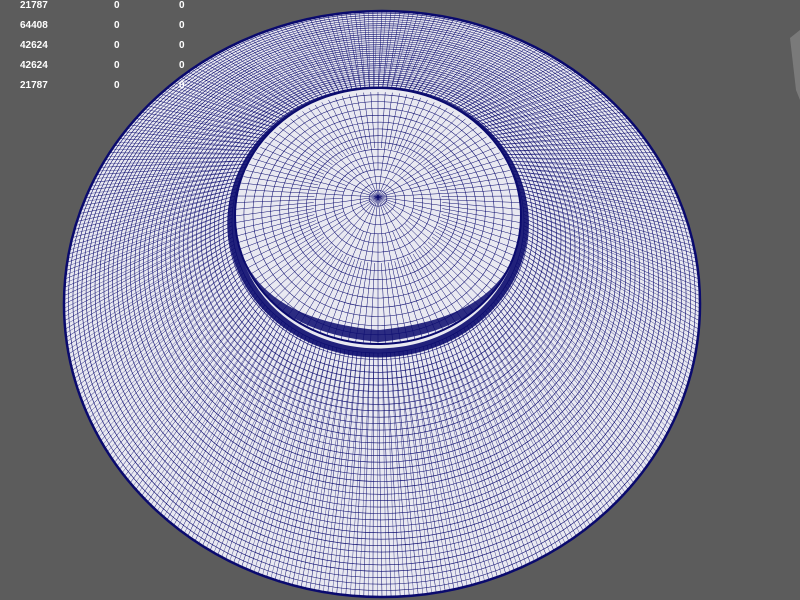 The height and width of the screenshot is (600, 800). What do you see at coordinates (795, 65) in the screenshot?
I see `offscreen-object-edge` at bounding box center [795, 65].